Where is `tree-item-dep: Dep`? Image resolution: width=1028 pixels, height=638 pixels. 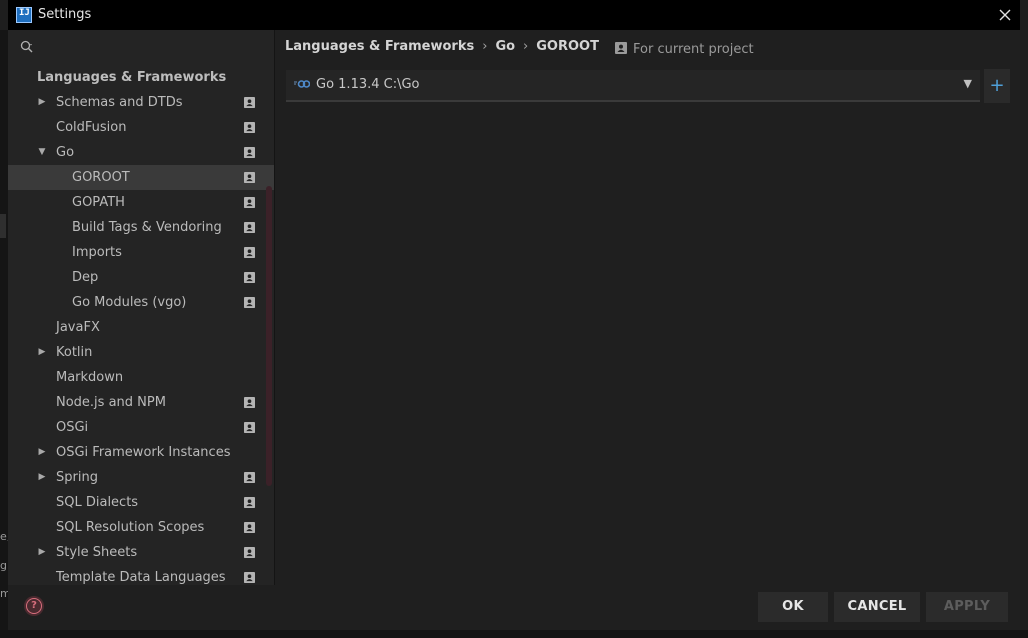 tree-item-dep: Dep is located at coordinates (141, 277).